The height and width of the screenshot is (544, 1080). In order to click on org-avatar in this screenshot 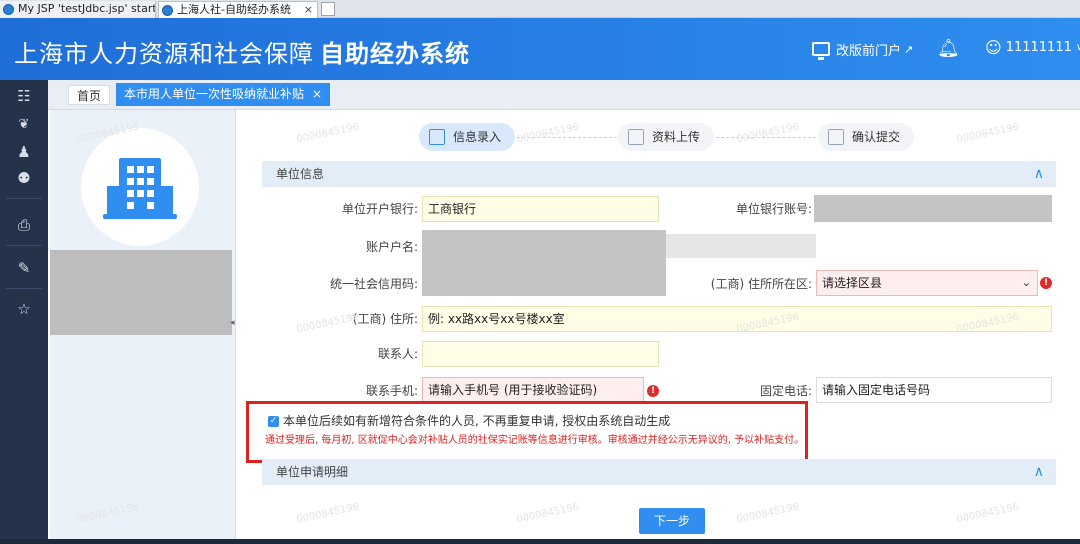, I will do `click(140, 187)`.